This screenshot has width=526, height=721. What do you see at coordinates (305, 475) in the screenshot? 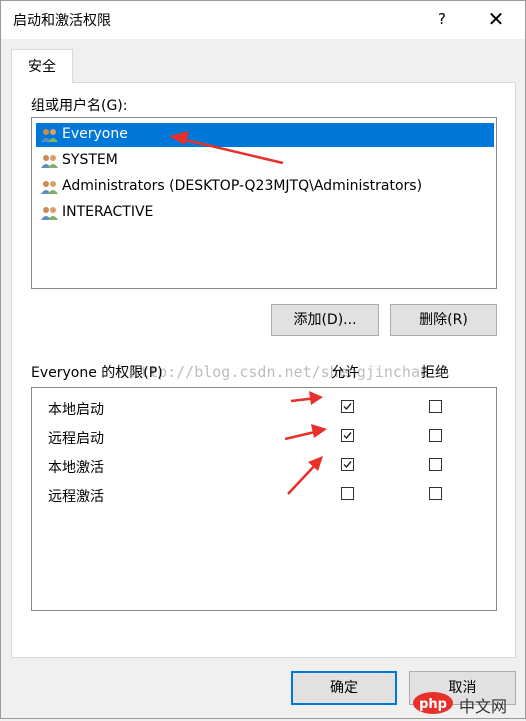
I see `annotation-arrow-local-activation` at bounding box center [305, 475].